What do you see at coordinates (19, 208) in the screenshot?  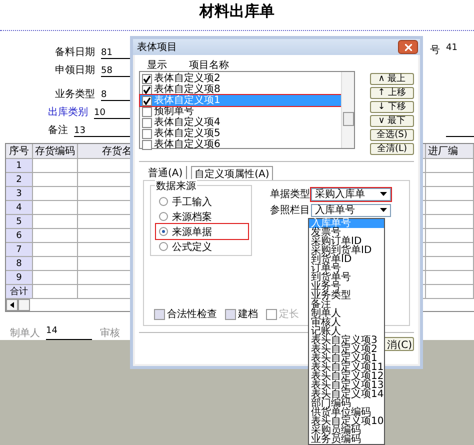 I see `row-number: 4` at bounding box center [19, 208].